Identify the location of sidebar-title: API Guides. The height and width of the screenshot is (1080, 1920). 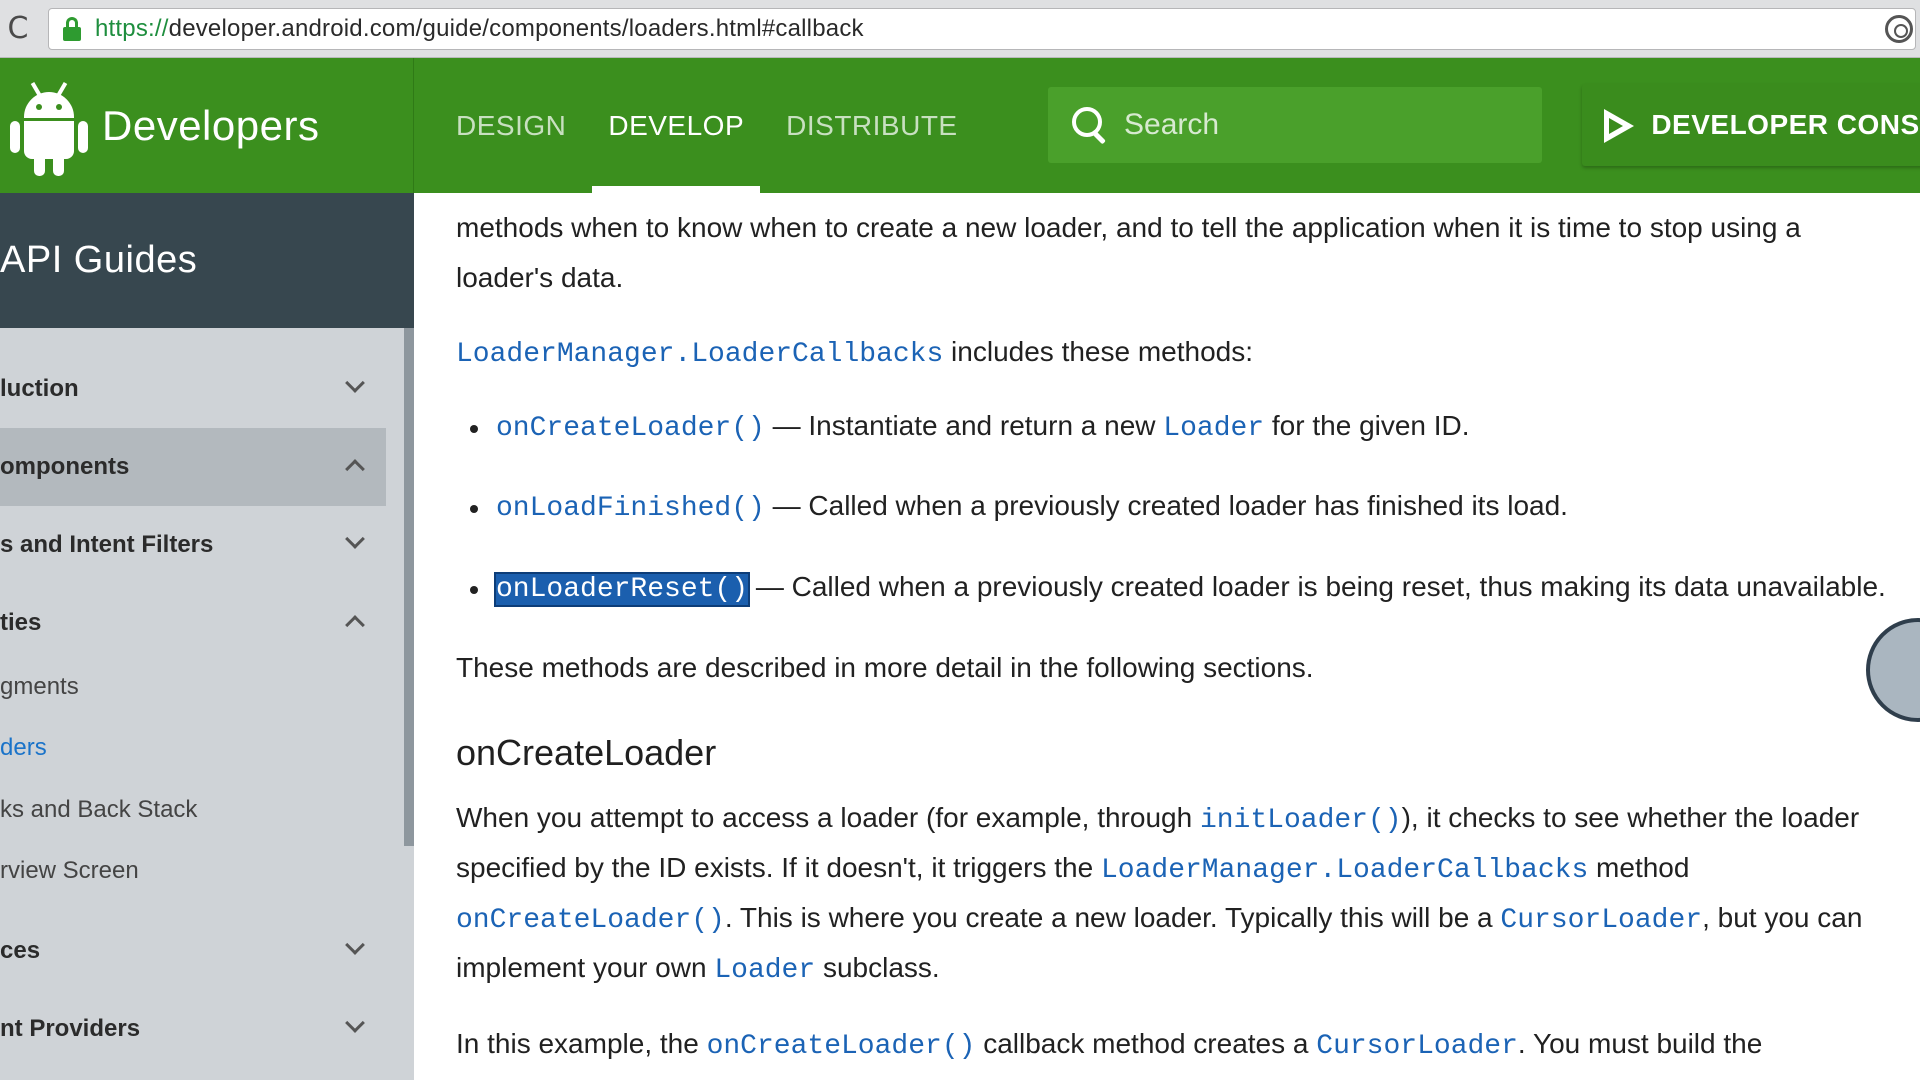
(98, 260).